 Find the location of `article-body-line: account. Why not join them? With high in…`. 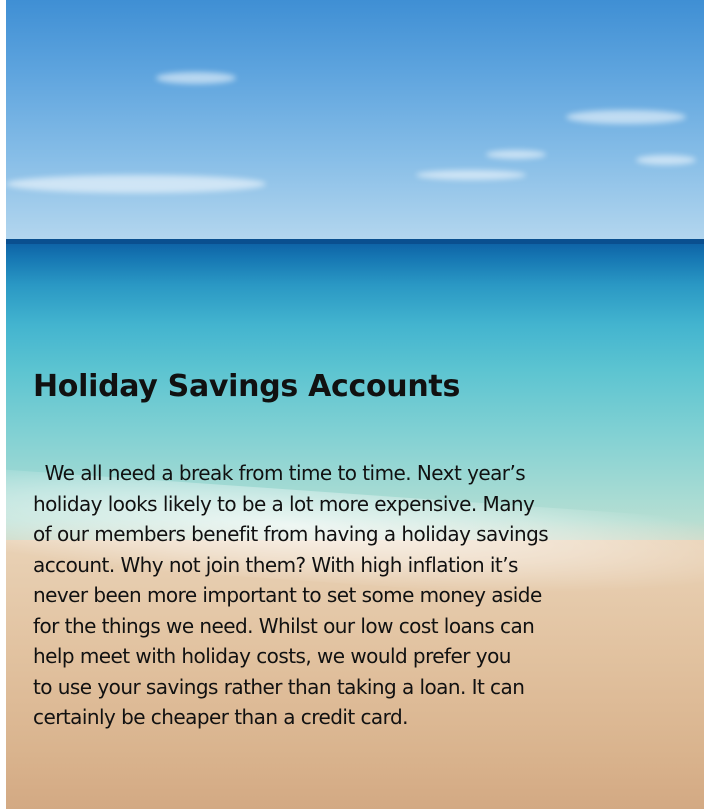

article-body-line: account. Why not join them? With high in… is located at coordinates (275, 564).